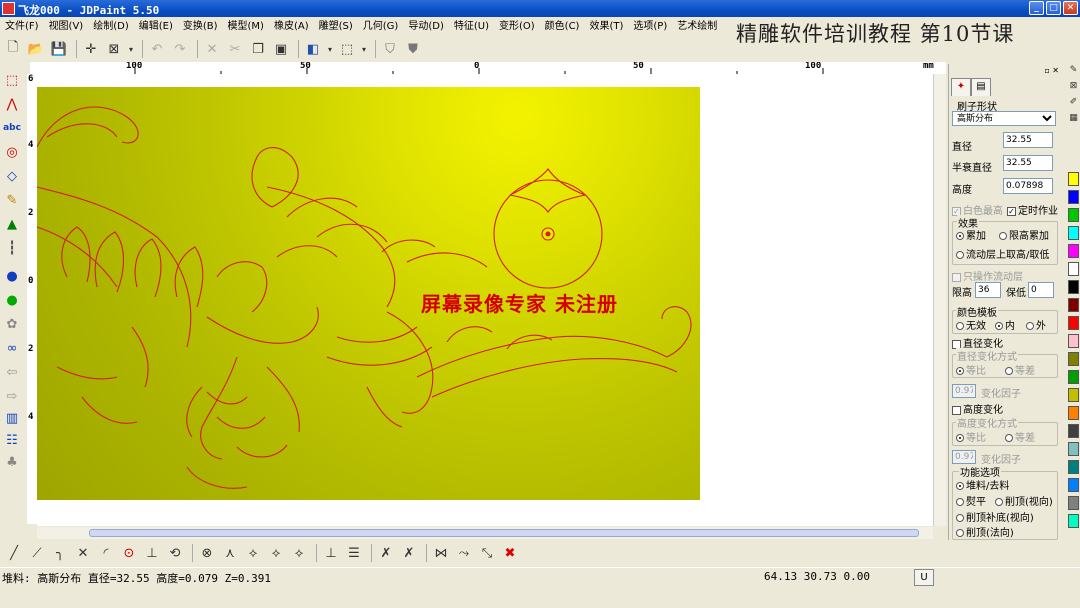  I want to click on shield-icon: ⛉, so click(390, 49).